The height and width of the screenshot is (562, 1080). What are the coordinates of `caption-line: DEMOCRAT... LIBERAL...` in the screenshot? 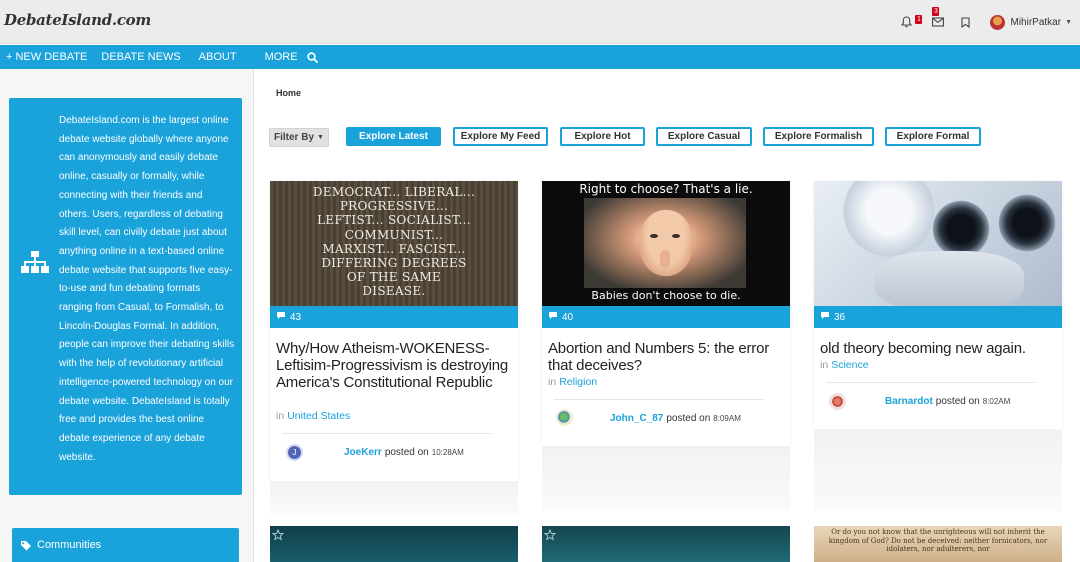 It's located at (394, 192).